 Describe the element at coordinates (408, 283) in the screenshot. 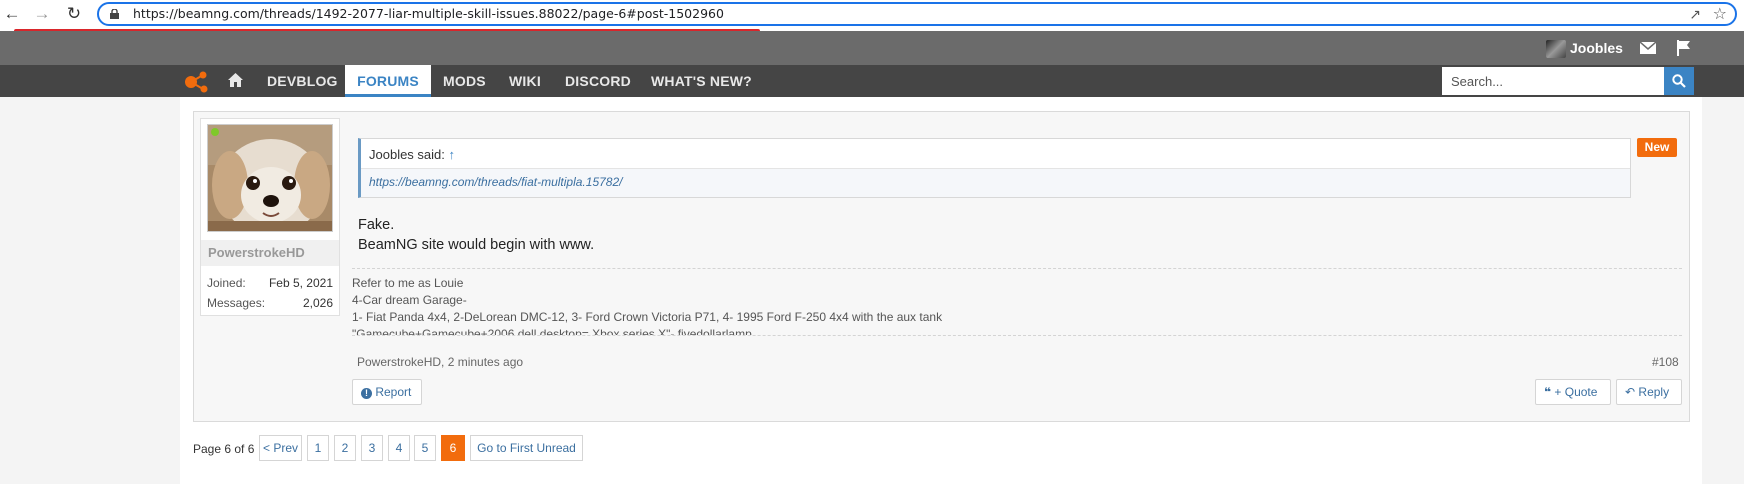

I see `signature-line: Refer to me as Louie` at that location.